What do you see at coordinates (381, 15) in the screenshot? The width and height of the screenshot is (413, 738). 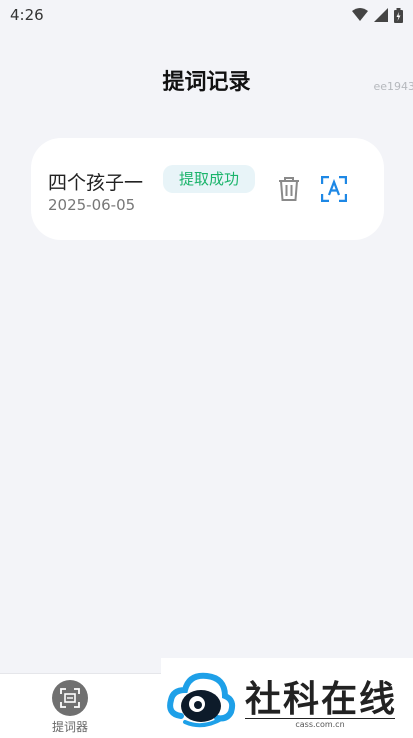 I see `signal-icon` at bounding box center [381, 15].